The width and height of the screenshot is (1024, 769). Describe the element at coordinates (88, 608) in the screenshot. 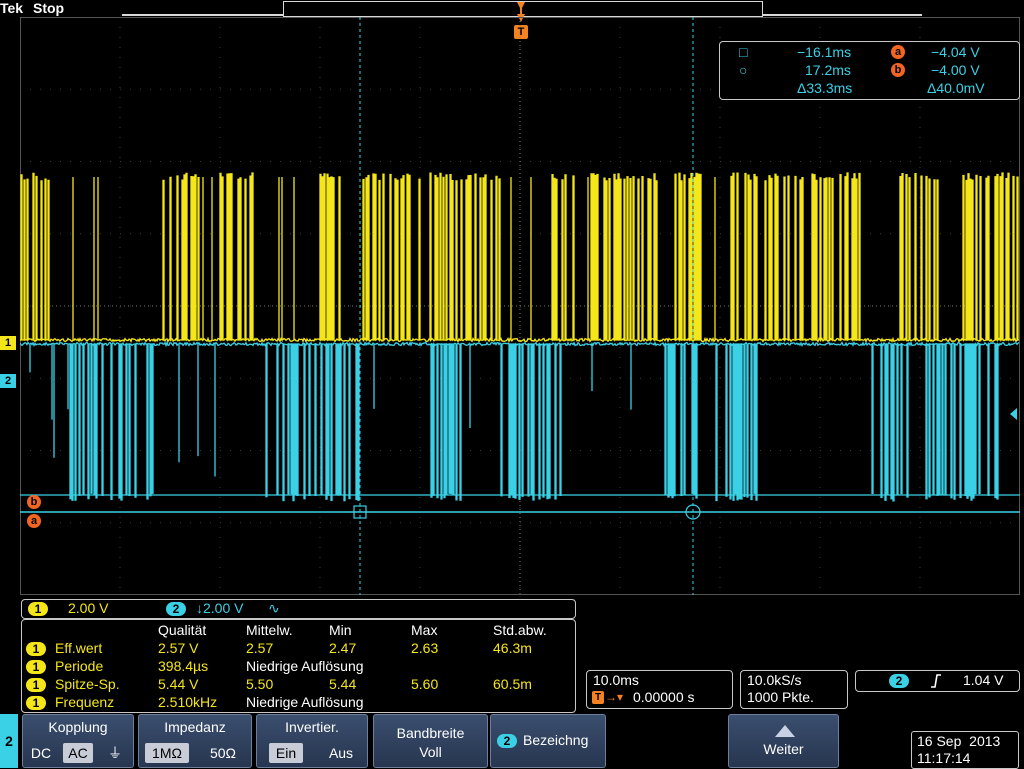

I see `ch1-scale: 2.00 V` at that location.